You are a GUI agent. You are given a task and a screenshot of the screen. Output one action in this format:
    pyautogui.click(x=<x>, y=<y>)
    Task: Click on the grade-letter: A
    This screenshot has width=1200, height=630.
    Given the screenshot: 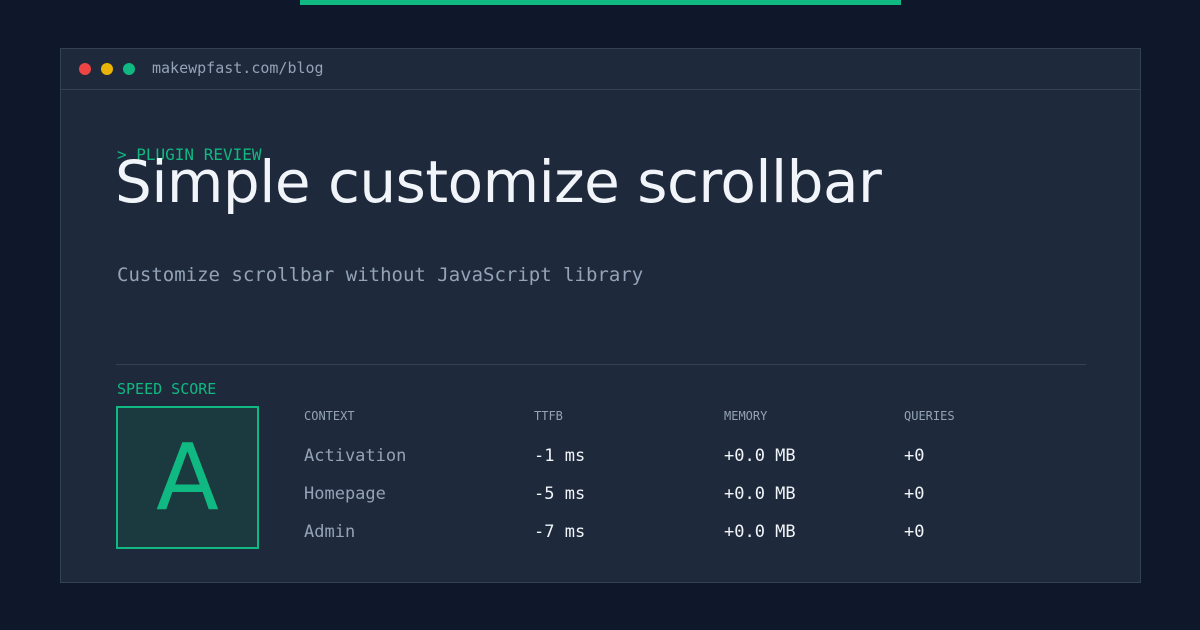 What is the action you would take?
    pyautogui.click(x=187, y=477)
    